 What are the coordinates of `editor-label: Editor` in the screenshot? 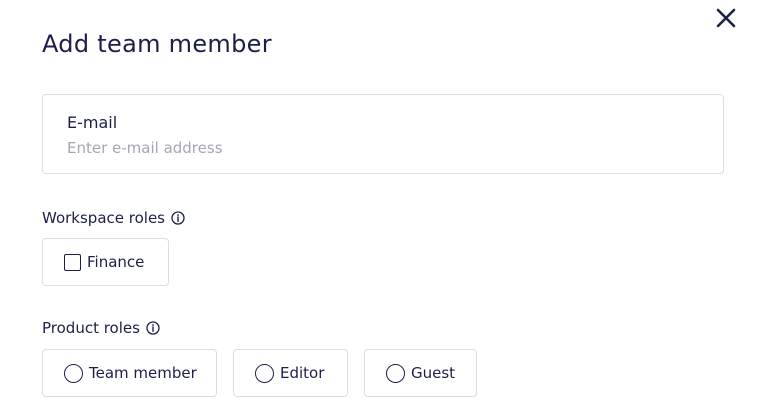 It's located at (302, 373).